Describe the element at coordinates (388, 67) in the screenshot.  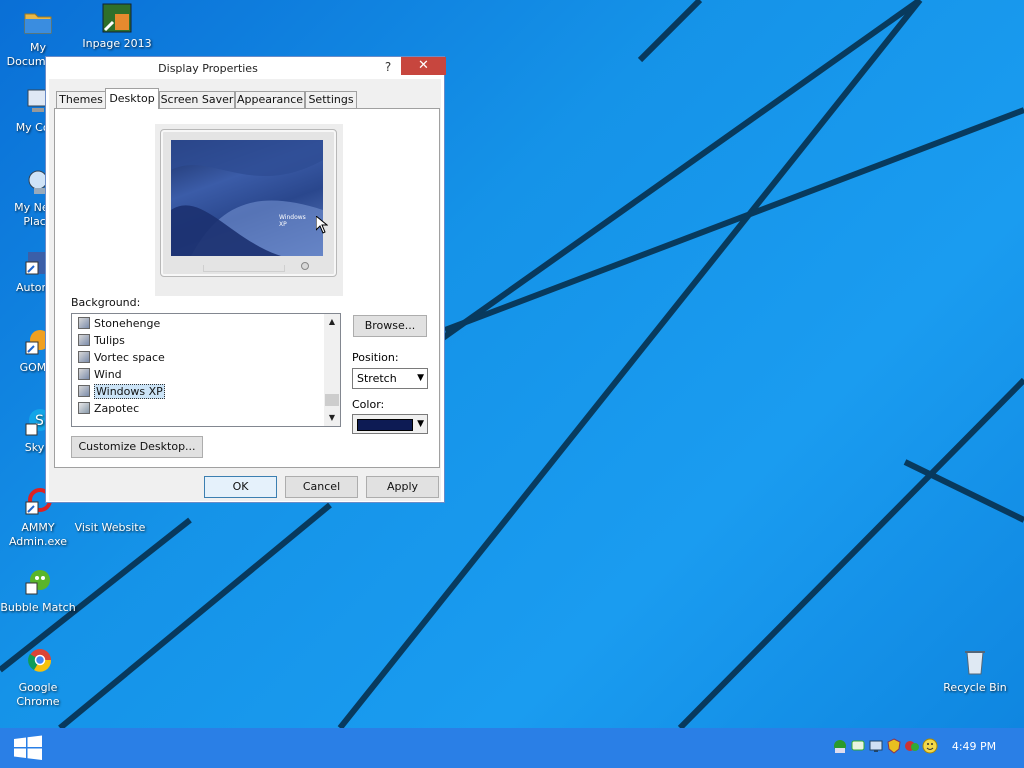
I see `help-button: ?` at that location.